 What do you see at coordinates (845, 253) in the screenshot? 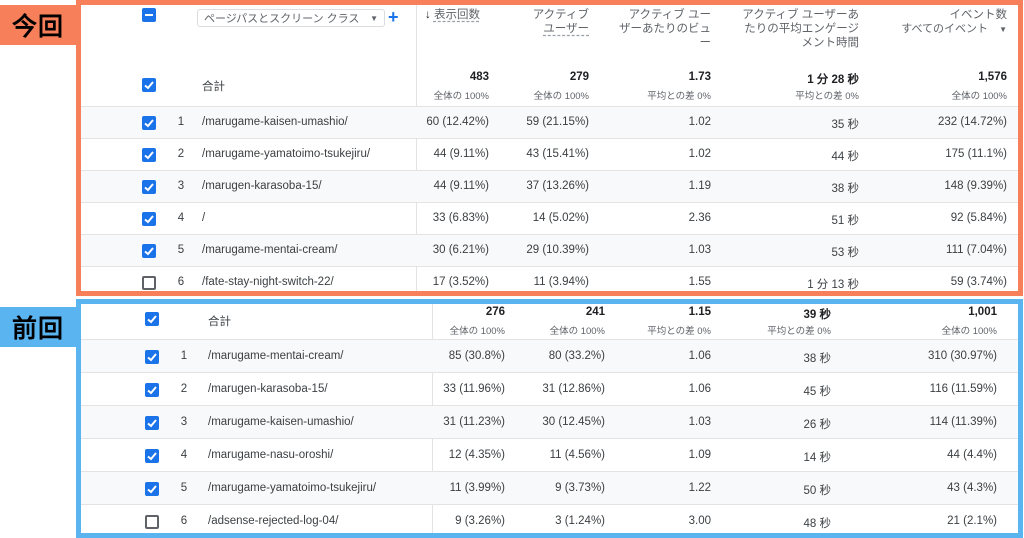
I see `engagement-cell: 53 秒` at bounding box center [845, 253].